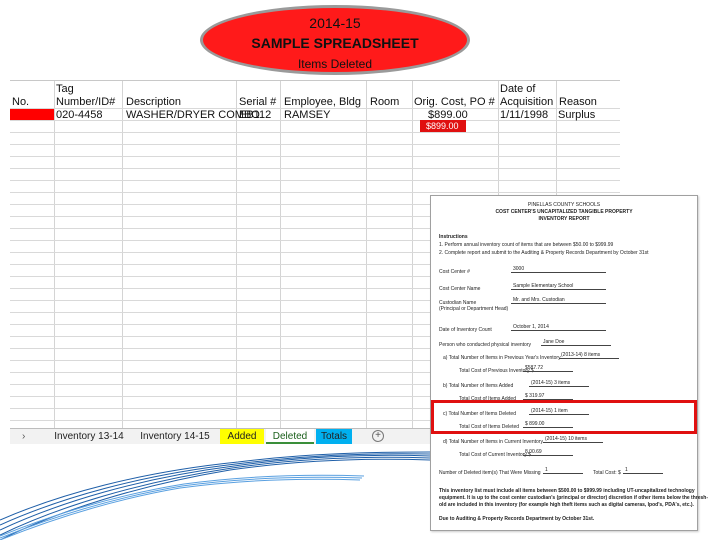 The image size is (720, 540). I want to click on header-description: Description, so click(154, 102).